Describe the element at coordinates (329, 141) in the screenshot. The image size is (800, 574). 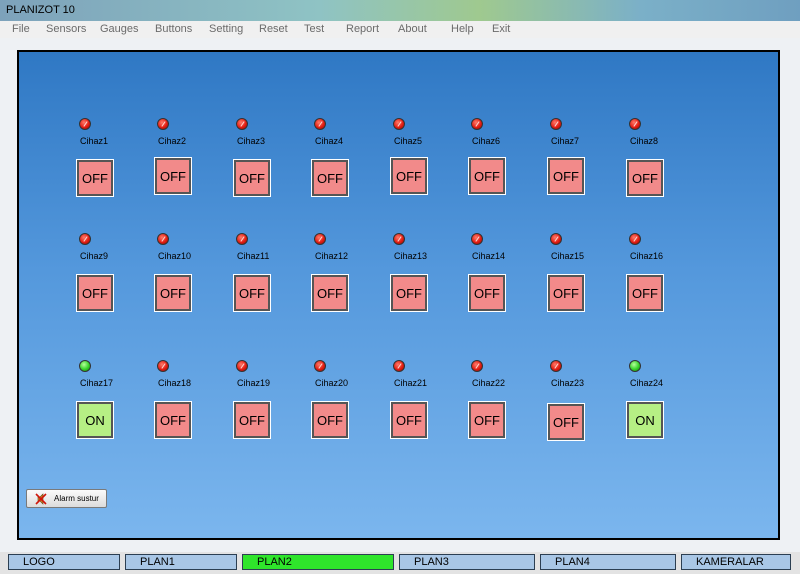
I see `device-label: Cihaz4` at that location.